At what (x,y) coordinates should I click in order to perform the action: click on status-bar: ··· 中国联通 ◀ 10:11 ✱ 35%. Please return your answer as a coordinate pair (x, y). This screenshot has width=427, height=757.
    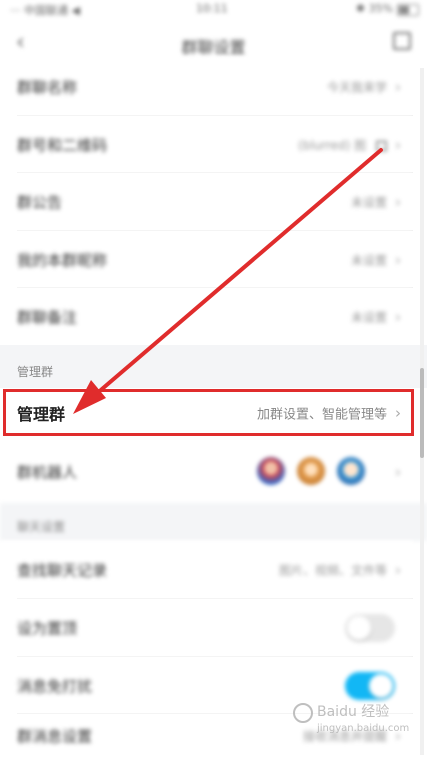
    Looking at the image, I should click on (213, 11).